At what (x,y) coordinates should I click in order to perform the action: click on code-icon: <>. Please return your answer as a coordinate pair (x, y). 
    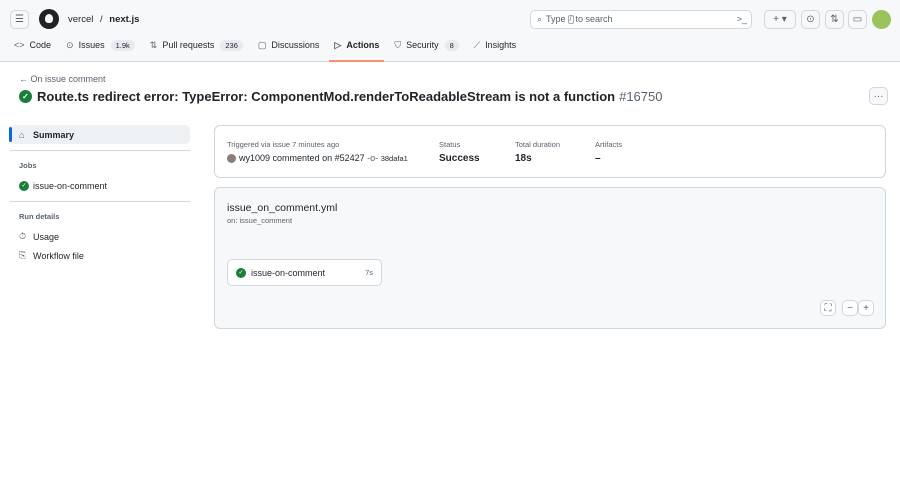
    Looking at the image, I should click on (19, 45).